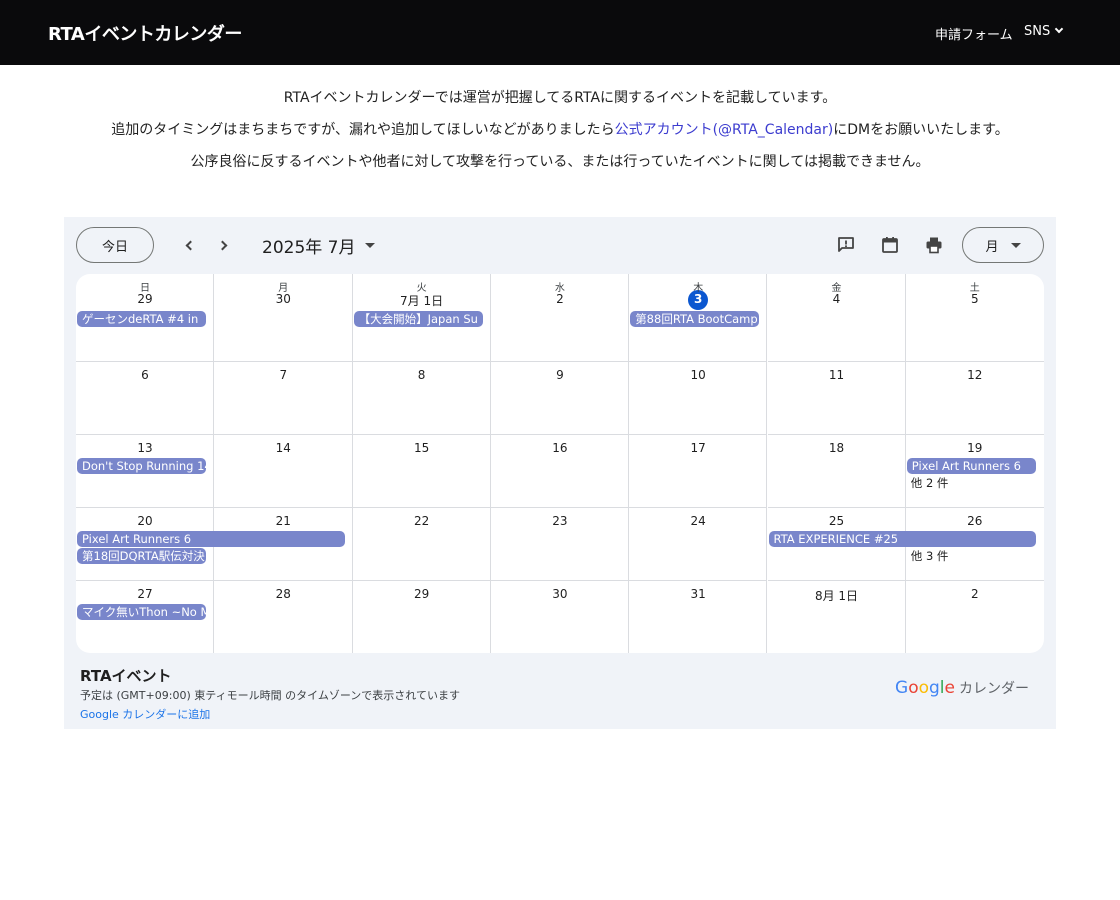 This screenshot has height=900, width=1120. I want to click on navbar: RTAイベントカレンダー 申請フォーム SNS, so click(560, 32).